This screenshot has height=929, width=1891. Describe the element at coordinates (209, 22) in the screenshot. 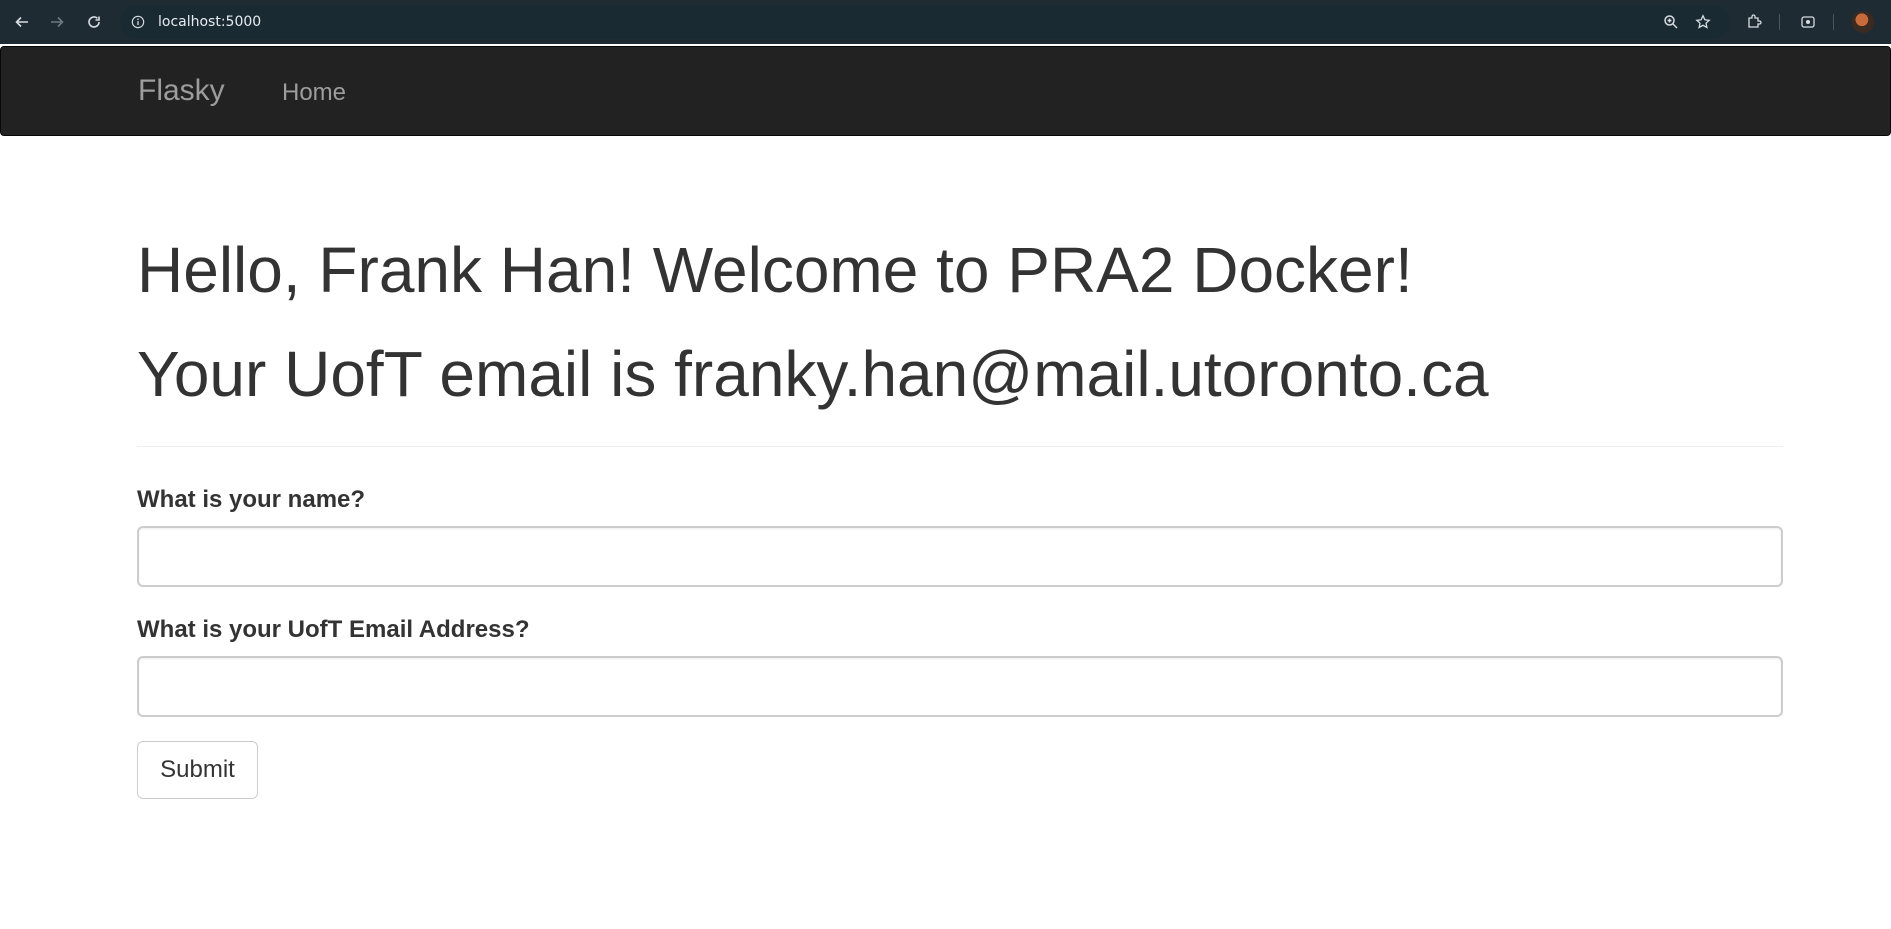

I see `url-text: localhost:5000` at that location.